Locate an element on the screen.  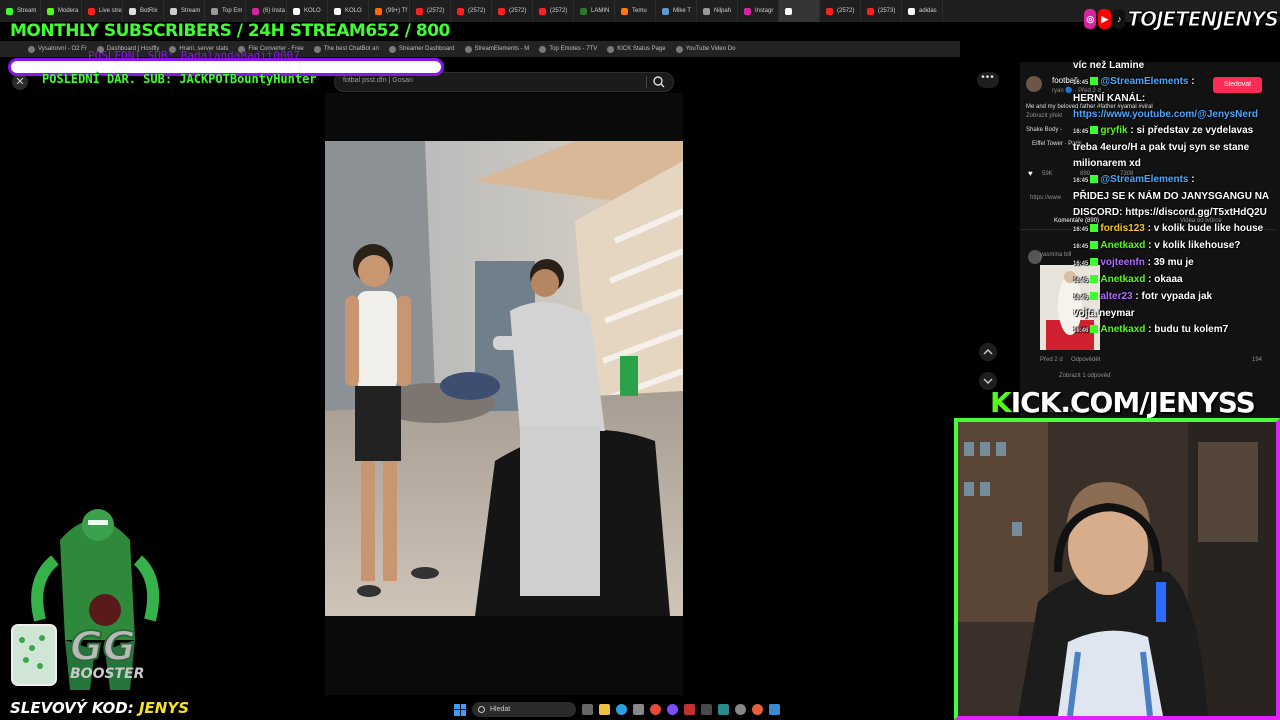
bookmark-item: StreamElements - M is located at coordinates (496, 49).